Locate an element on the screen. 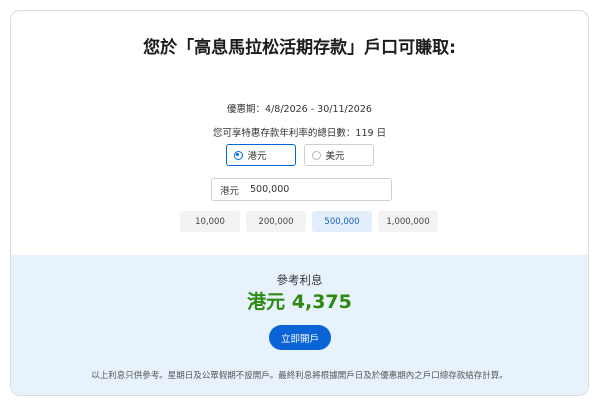  currency-selector: 港元 美元 is located at coordinates (299, 155).